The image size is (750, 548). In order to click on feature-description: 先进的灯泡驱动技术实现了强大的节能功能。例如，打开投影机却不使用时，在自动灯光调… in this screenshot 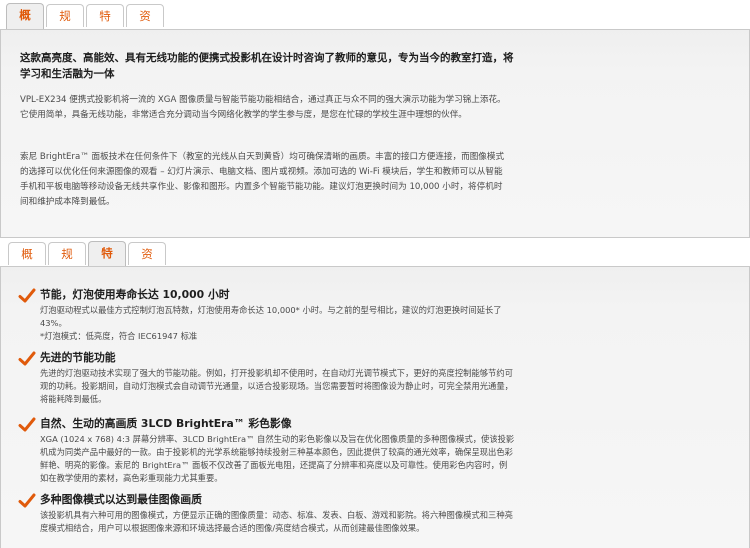, I will do `click(276, 386)`.